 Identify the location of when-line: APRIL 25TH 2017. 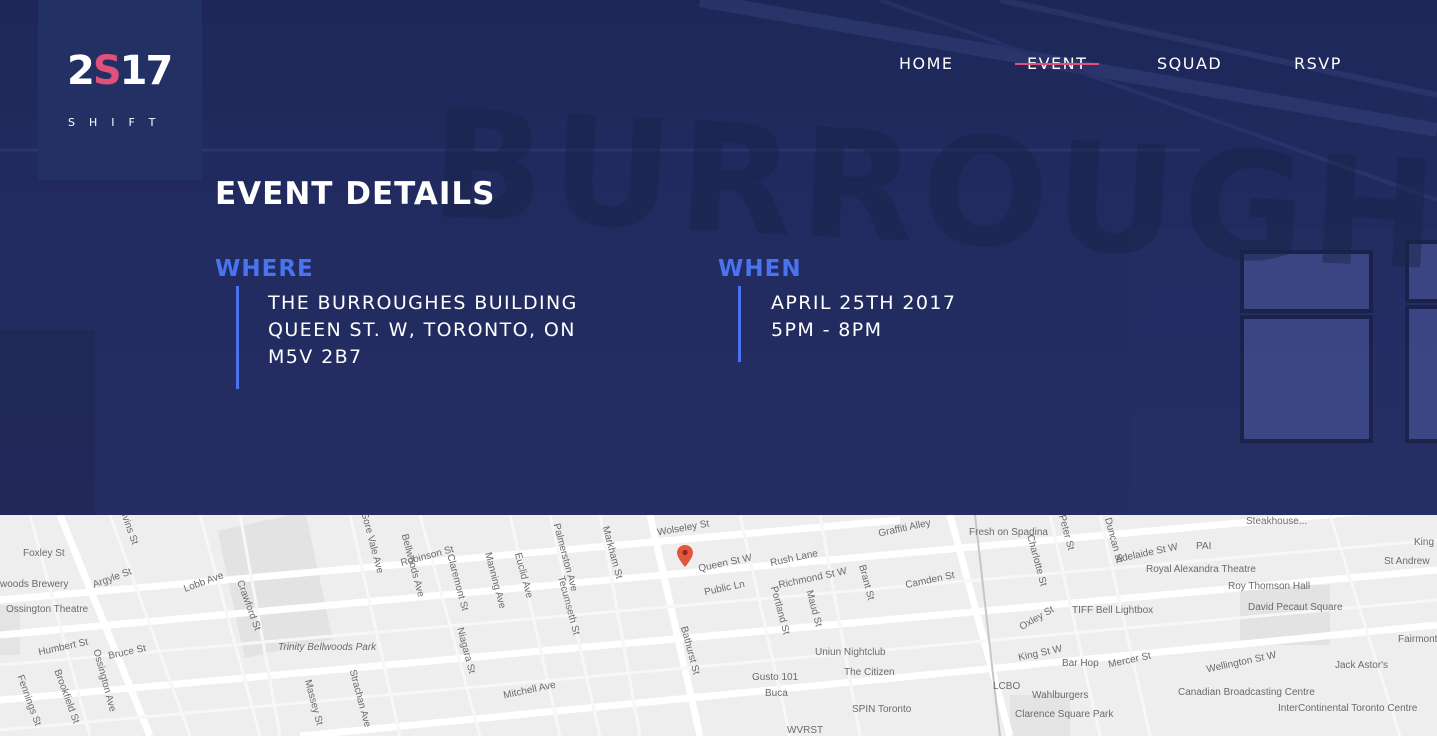
(864, 303).